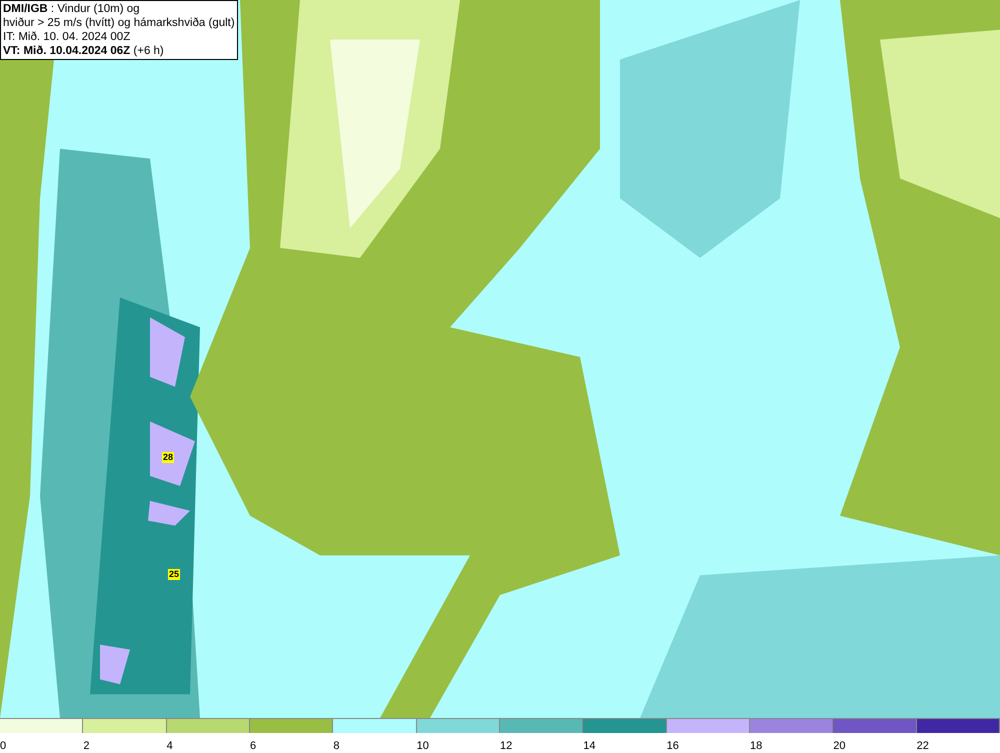 The image size is (1000, 753). Describe the element at coordinates (119, 23) in the screenshot. I see `title-line: hviður > 25 m/s (hvítt) og hámarkshviða (gult)` at that location.